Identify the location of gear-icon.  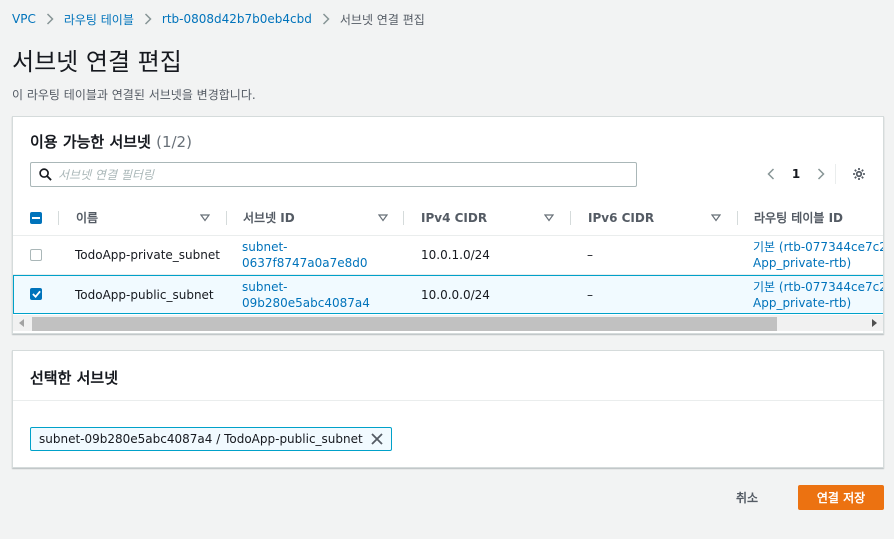
(859, 174).